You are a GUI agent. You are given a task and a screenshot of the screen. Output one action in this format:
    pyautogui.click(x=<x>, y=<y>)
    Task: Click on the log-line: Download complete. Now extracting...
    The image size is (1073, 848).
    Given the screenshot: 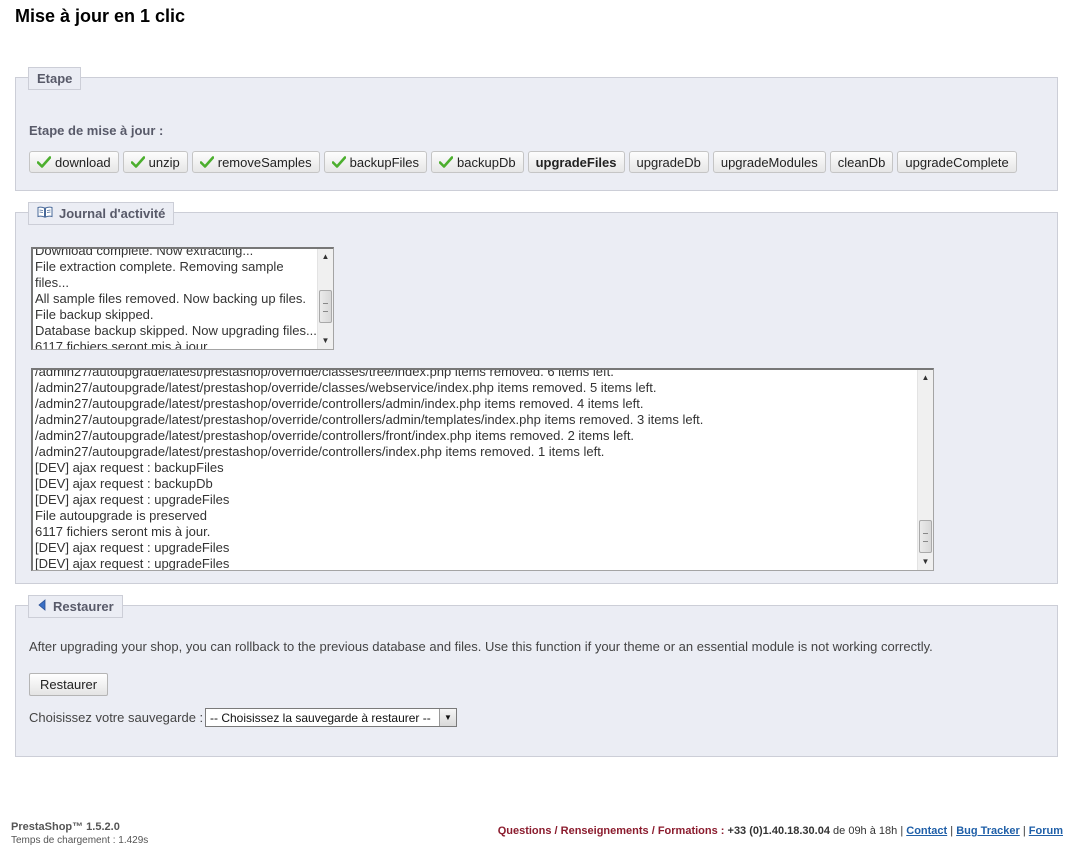 What is the action you would take?
    pyautogui.click(x=144, y=252)
    